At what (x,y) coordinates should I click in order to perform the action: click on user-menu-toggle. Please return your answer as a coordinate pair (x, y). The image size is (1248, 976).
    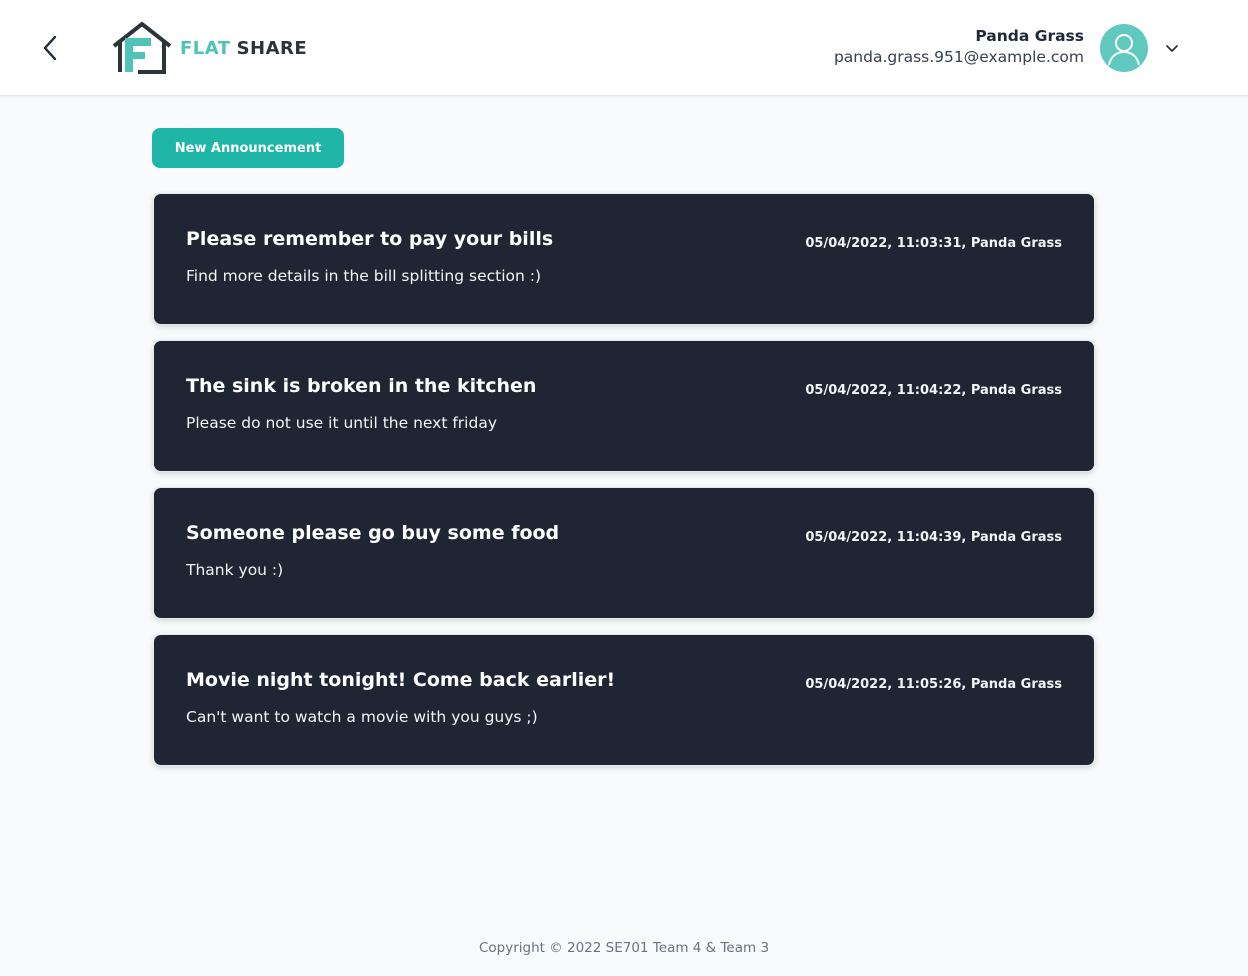
    Looking at the image, I should click on (1172, 48).